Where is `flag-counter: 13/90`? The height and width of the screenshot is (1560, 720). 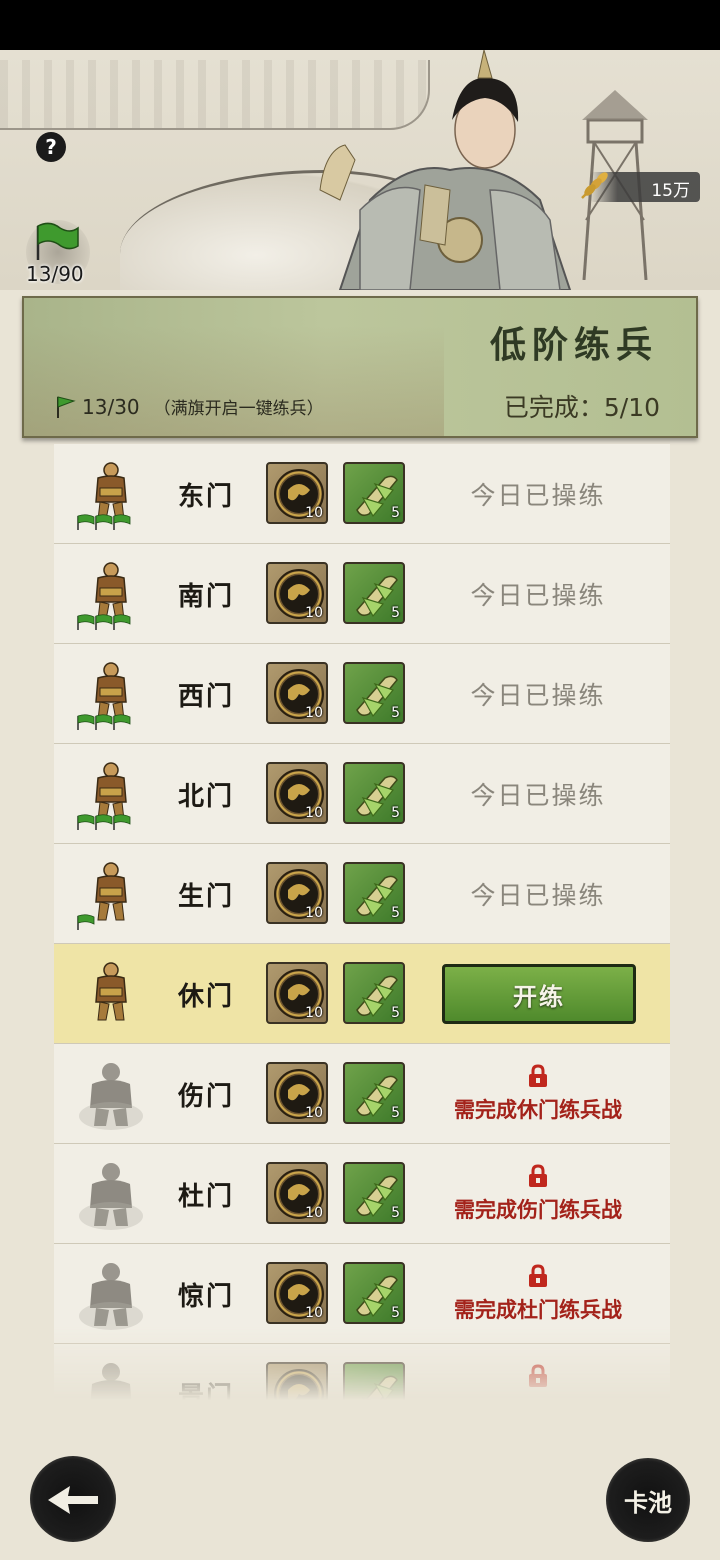
flag-counter: 13/90 is located at coordinates (62, 255).